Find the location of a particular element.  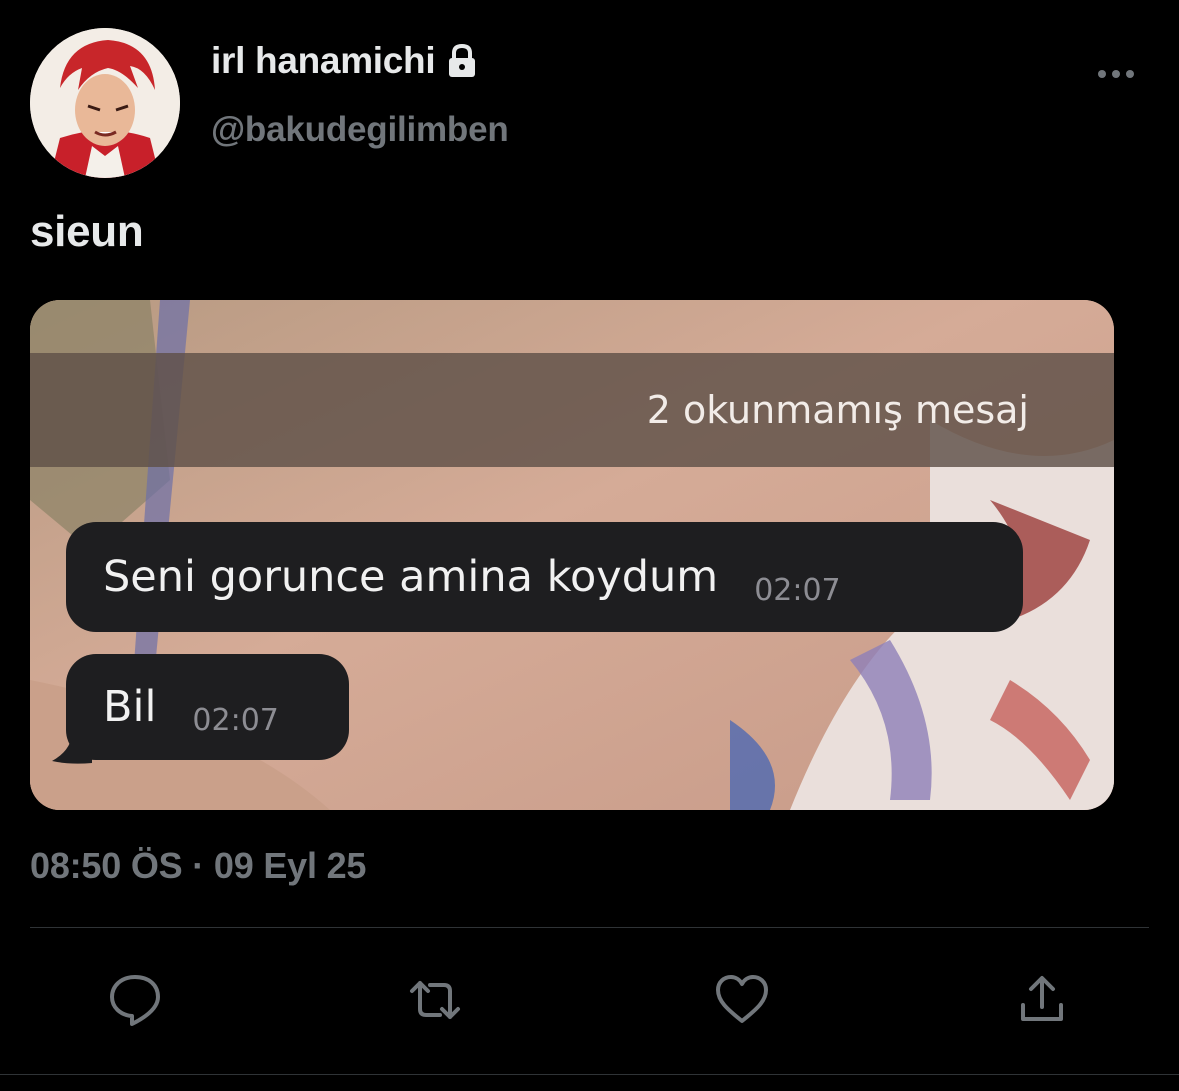

message-text: Bil is located at coordinates (130, 707).